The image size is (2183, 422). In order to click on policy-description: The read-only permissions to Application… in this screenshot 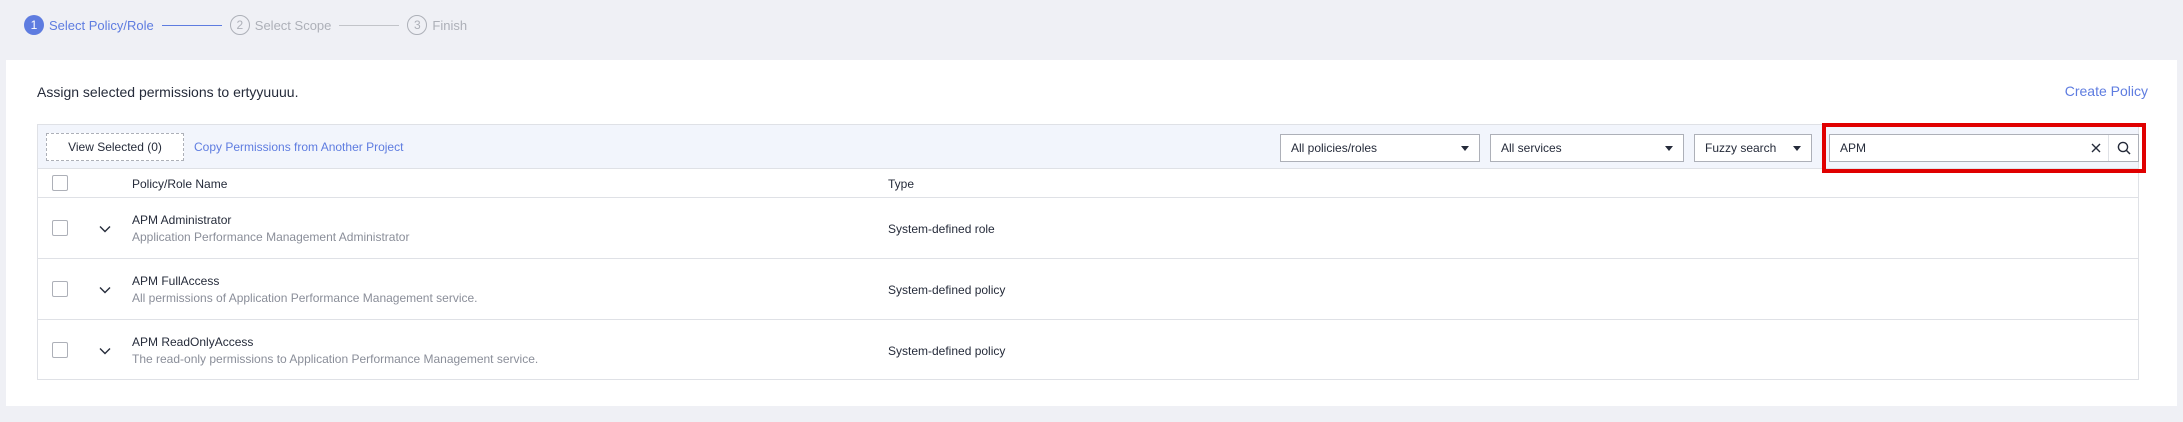, I will do `click(335, 359)`.